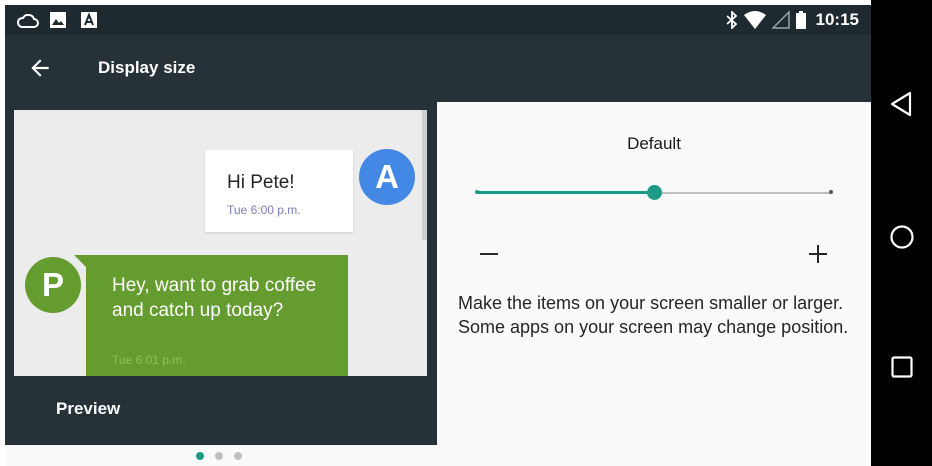 The width and height of the screenshot is (932, 466). Describe the element at coordinates (200, 456) in the screenshot. I see `page-dot-active` at that location.